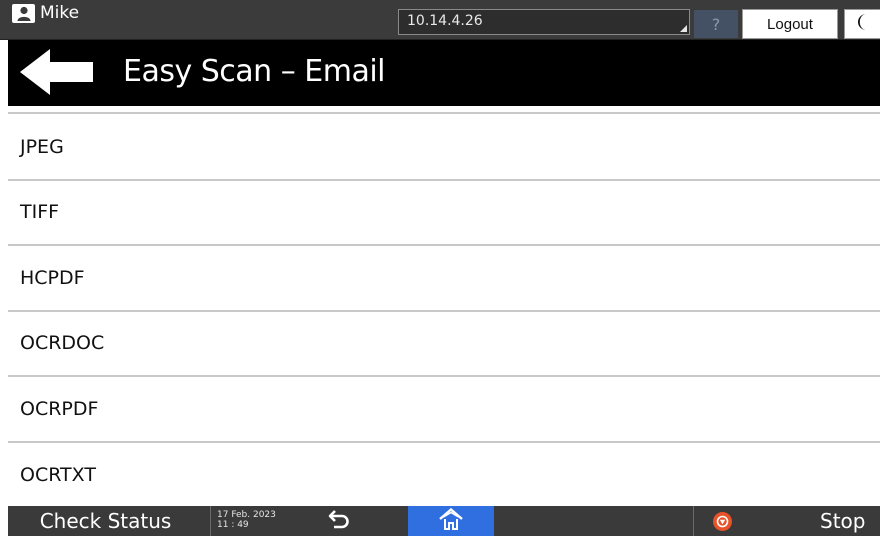 The image size is (880, 536). Describe the element at coordinates (58, 475) in the screenshot. I see `list-item-label: OCRTXT` at that location.